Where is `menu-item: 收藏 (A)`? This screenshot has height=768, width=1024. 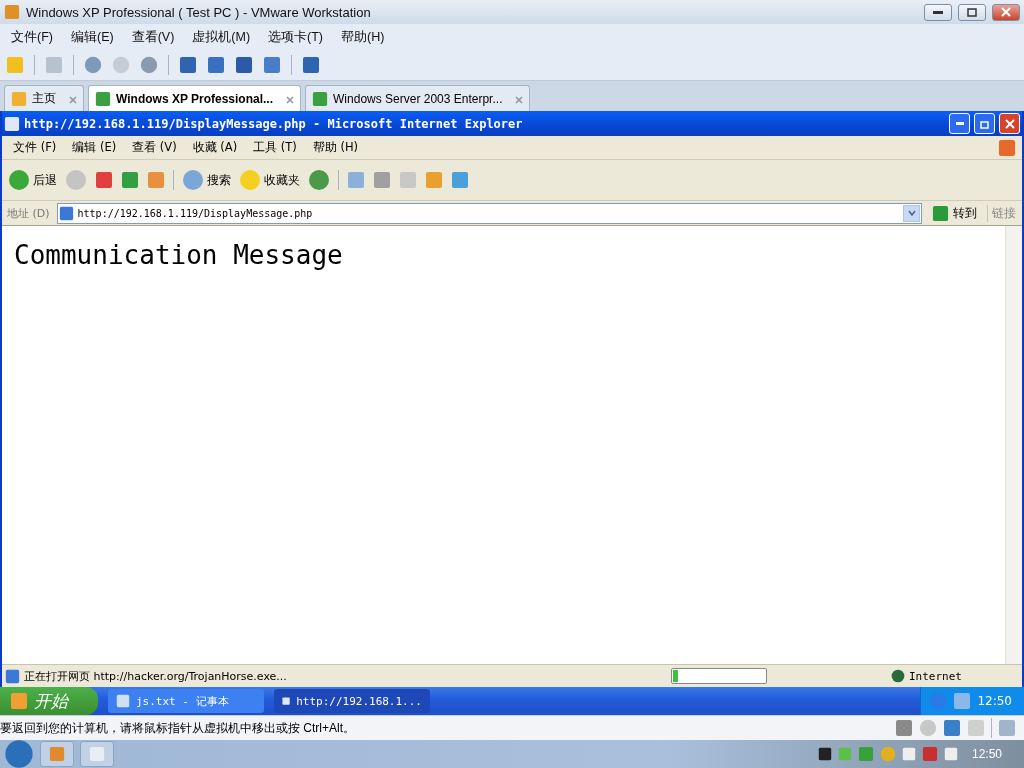 menu-item: 收藏 (A) is located at coordinates (215, 147).